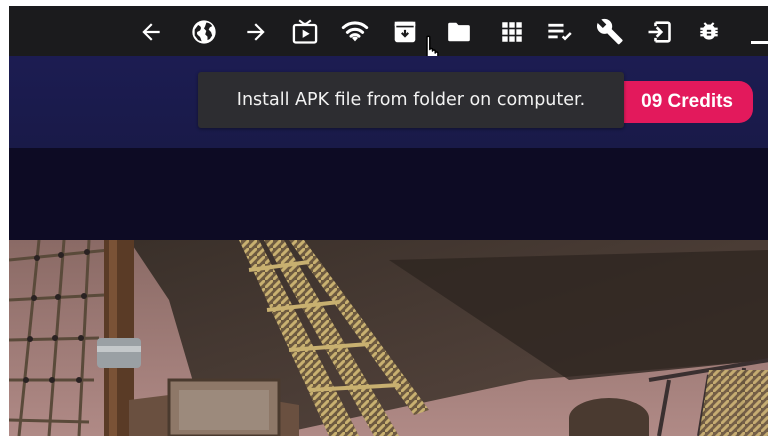 The width and height of the screenshot is (768, 436). What do you see at coordinates (459, 32) in the screenshot?
I see `folder-icon` at bounding box center [459, 32].